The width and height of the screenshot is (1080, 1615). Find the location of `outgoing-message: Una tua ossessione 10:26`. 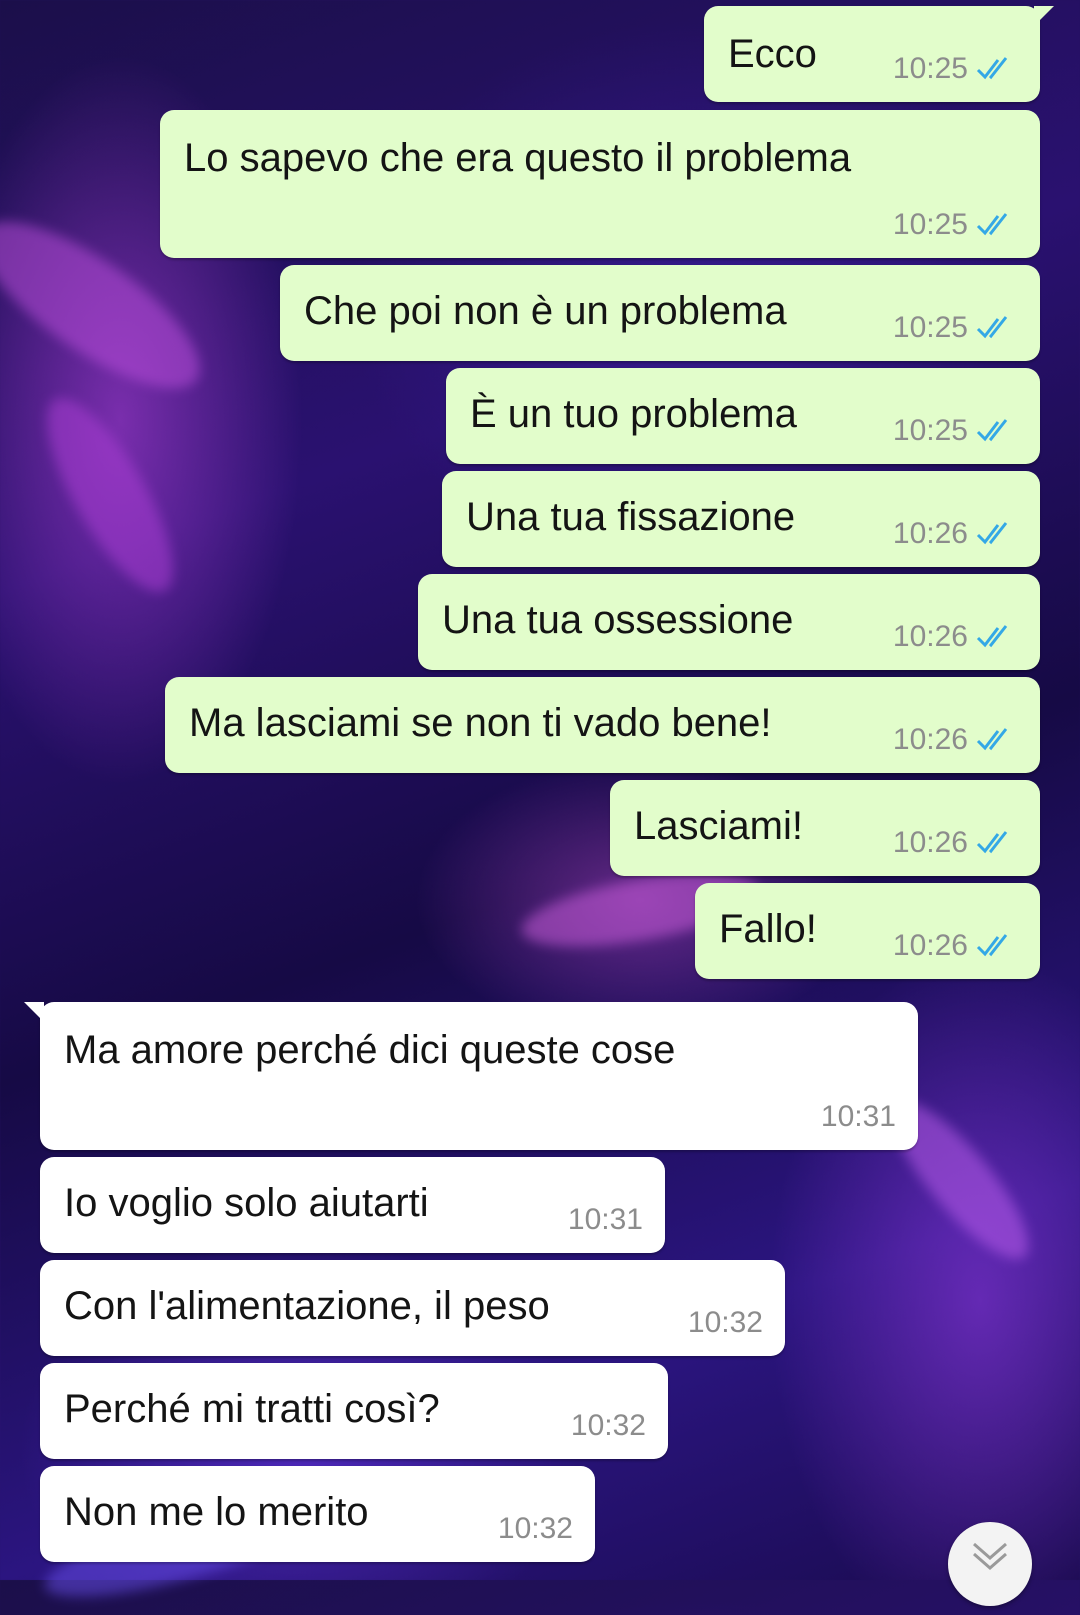

outgoing-message: Una tua ossessione 10:26 is located at coordinates (729, 622).